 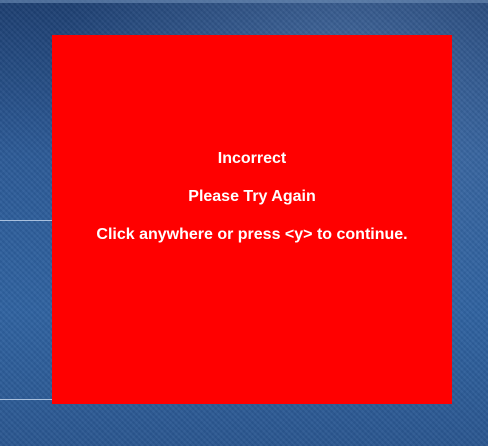 I want to click on feedback-title: Incorrect, so click(x=252, y=158).